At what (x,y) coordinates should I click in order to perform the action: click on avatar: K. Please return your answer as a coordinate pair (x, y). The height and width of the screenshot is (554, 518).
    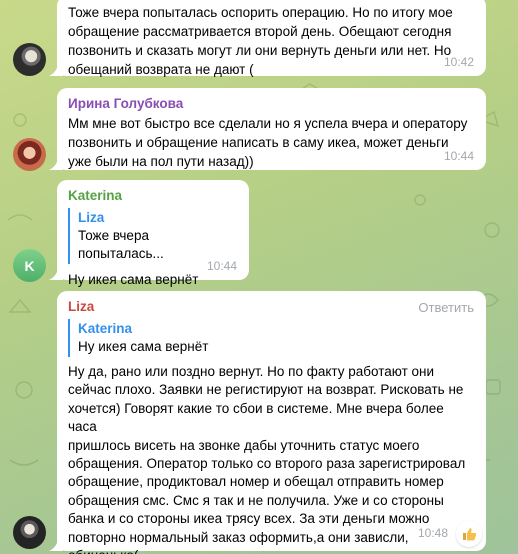
    Looking at the image, I should click on (29, 265).